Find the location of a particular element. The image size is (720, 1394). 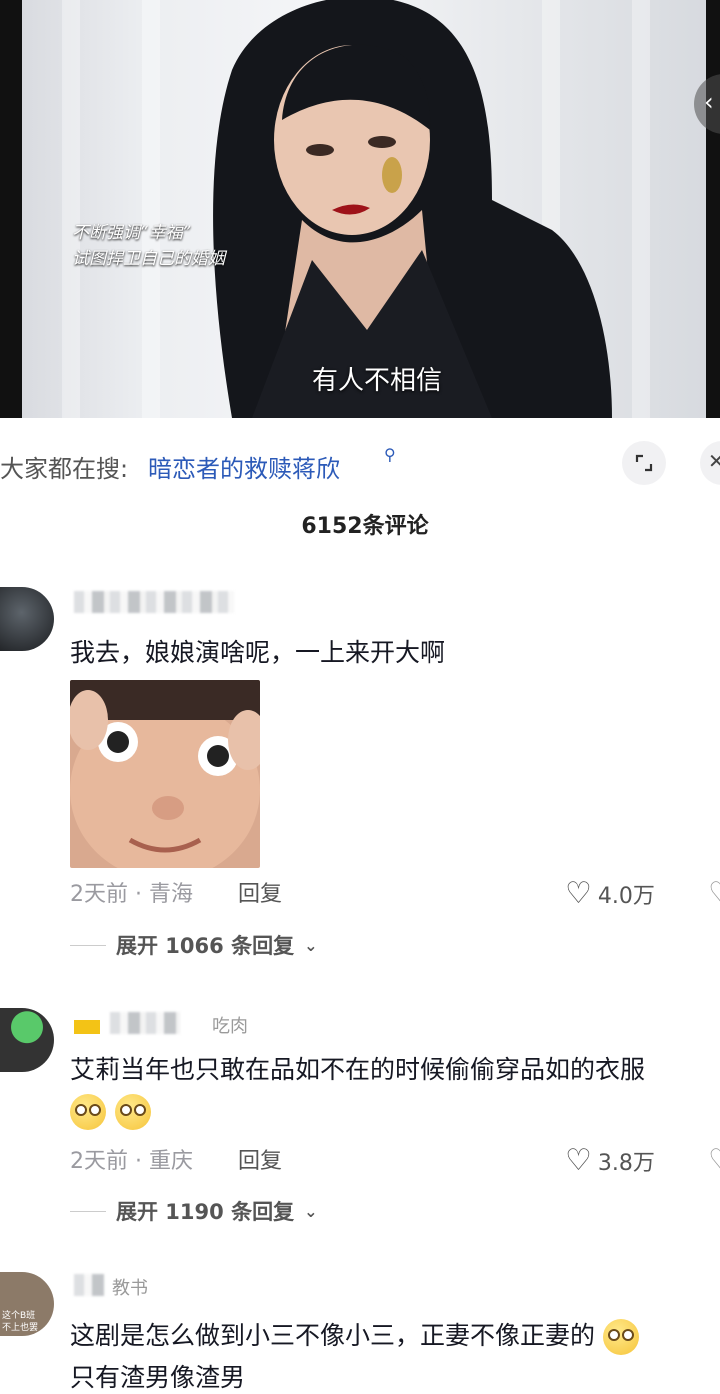

comment-count: 6152条评论 is located at coordinates (365, 526).